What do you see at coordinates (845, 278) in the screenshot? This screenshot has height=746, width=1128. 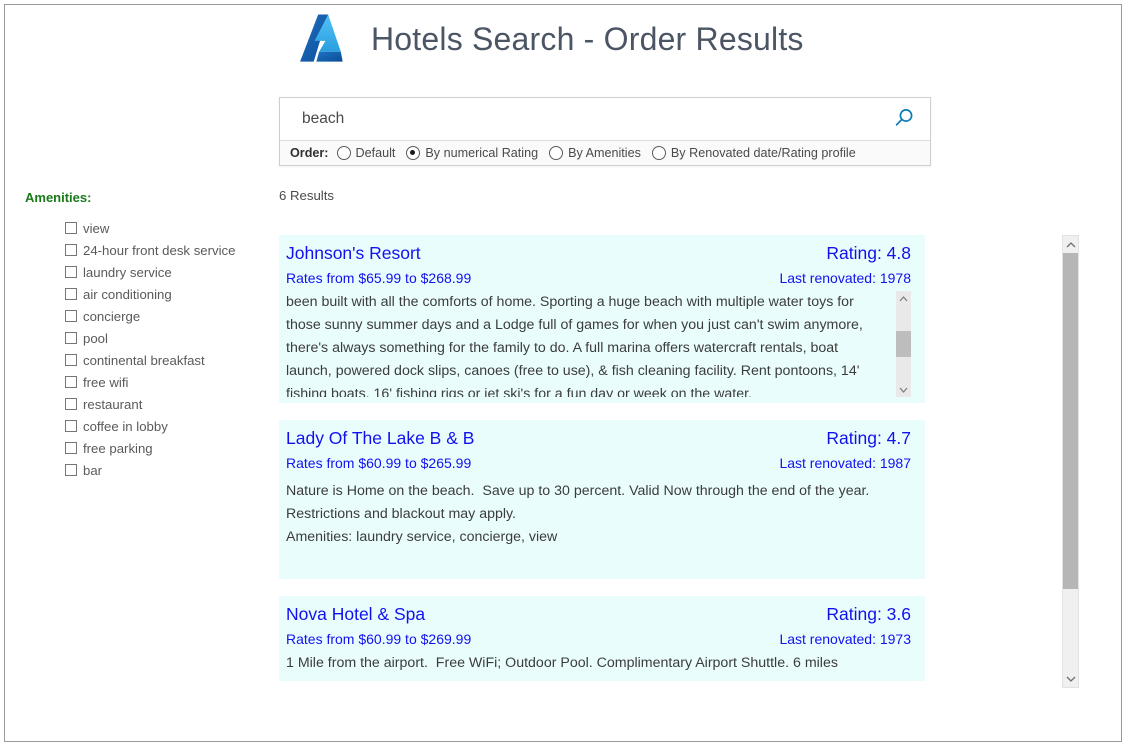 I see `hotel-last-renovated: Last renovated: 1978` at bounding box center [845, 278].